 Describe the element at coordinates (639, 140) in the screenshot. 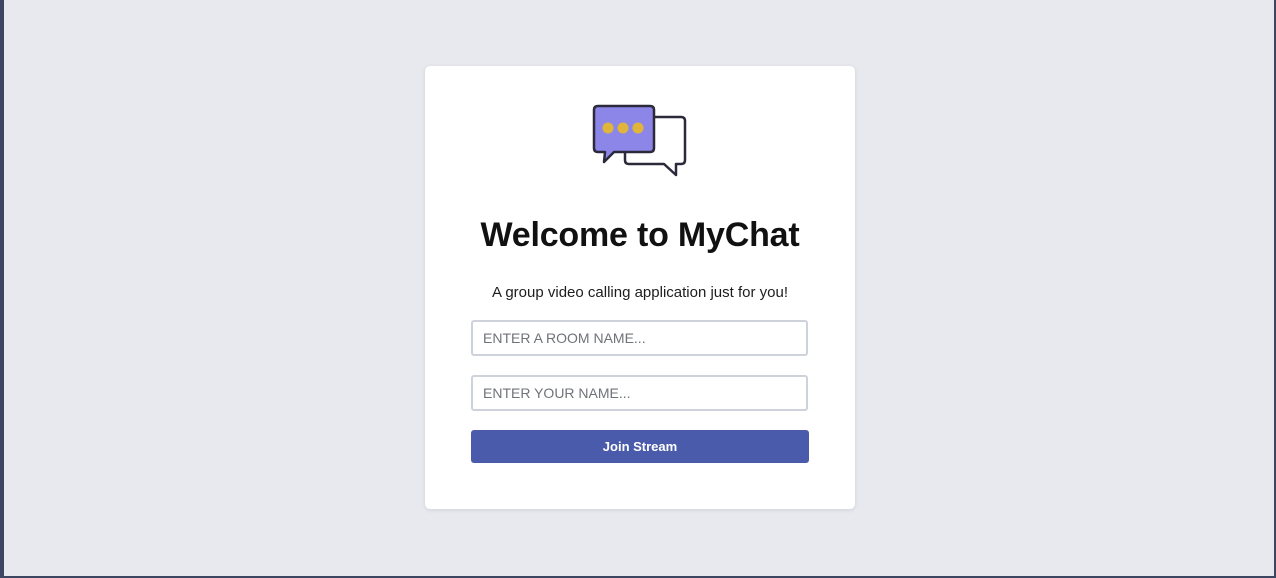

I see `chat-bubbles-icon` at that location.